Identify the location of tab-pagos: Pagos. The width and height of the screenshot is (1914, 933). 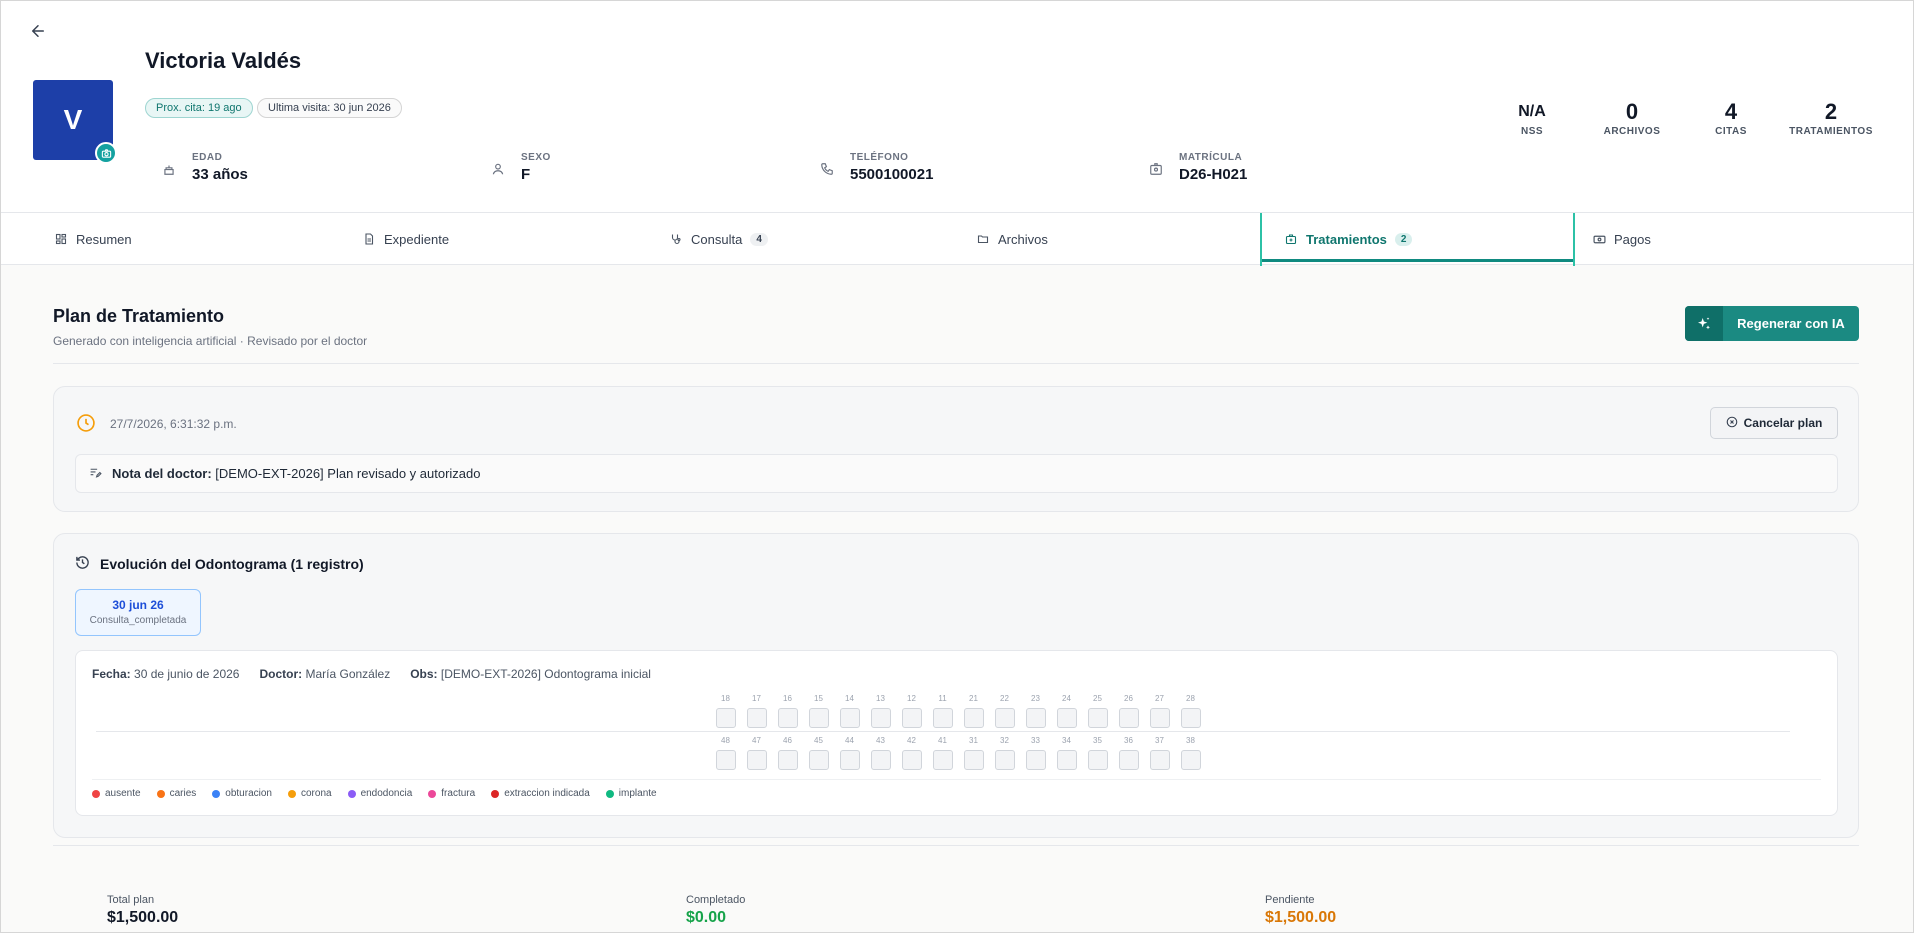
(1621, 239).